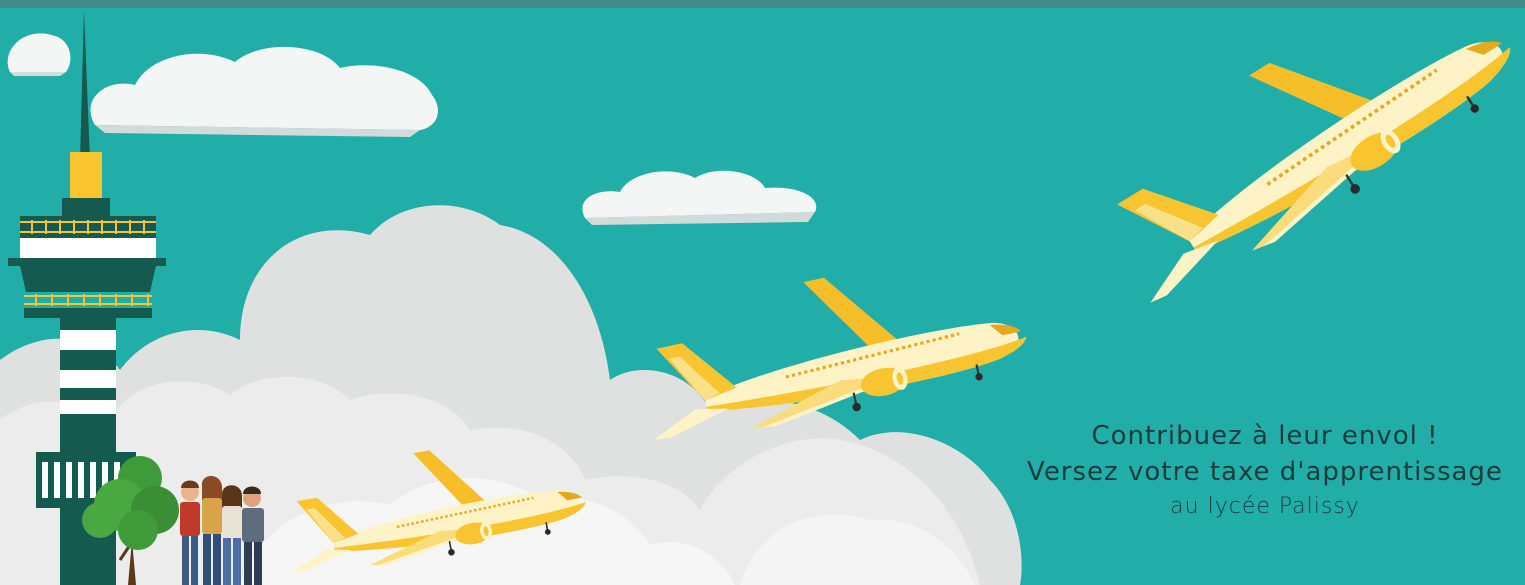 This screenshot has height=585, width=1525. I want to click on school-name: au lycée Palissy, so click(1265, 506).